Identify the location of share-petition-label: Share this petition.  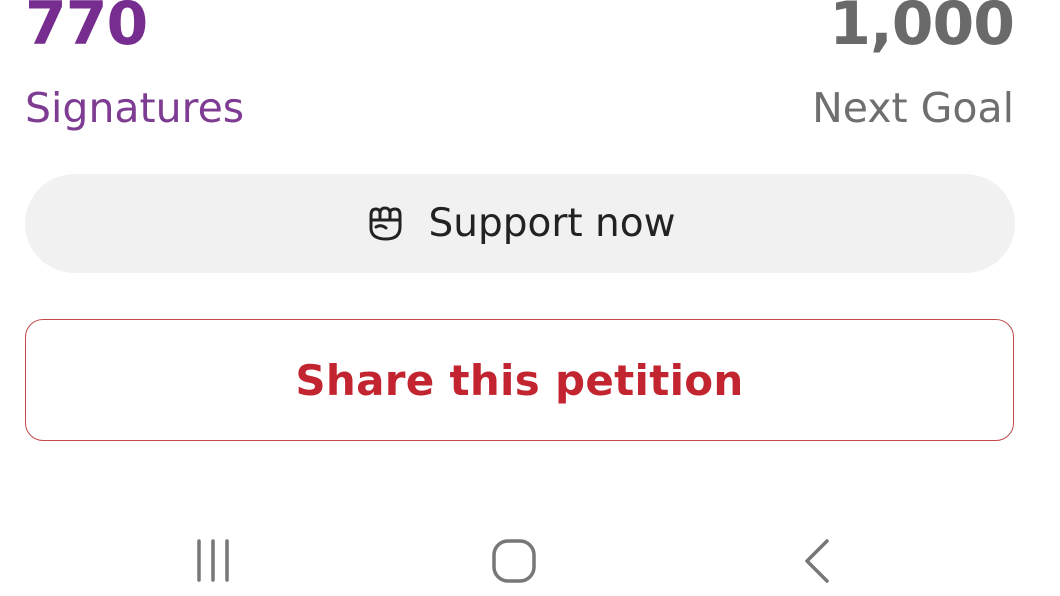
(519, 380).